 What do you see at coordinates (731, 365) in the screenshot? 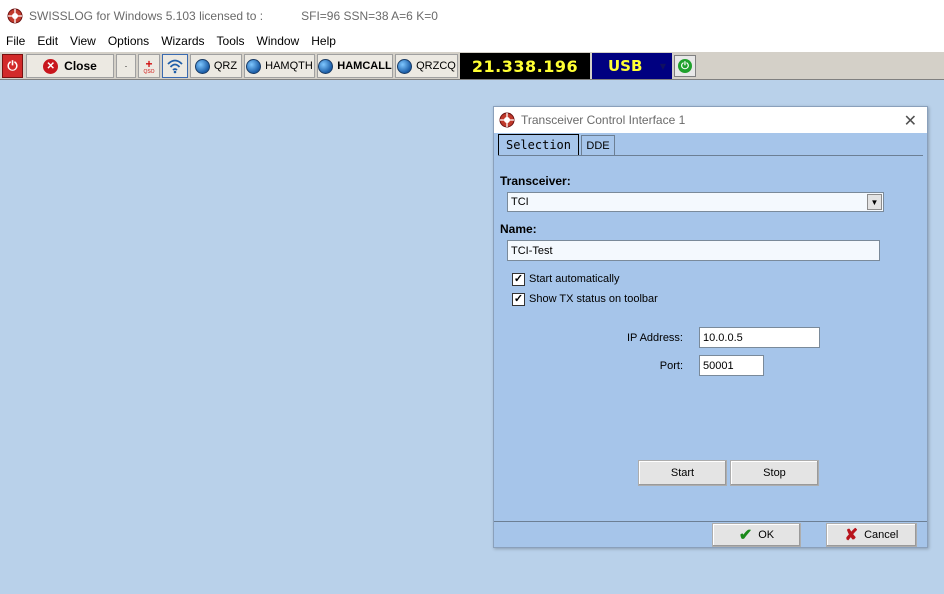
I see `port-input: 50001` at bounding box center [731, 365].